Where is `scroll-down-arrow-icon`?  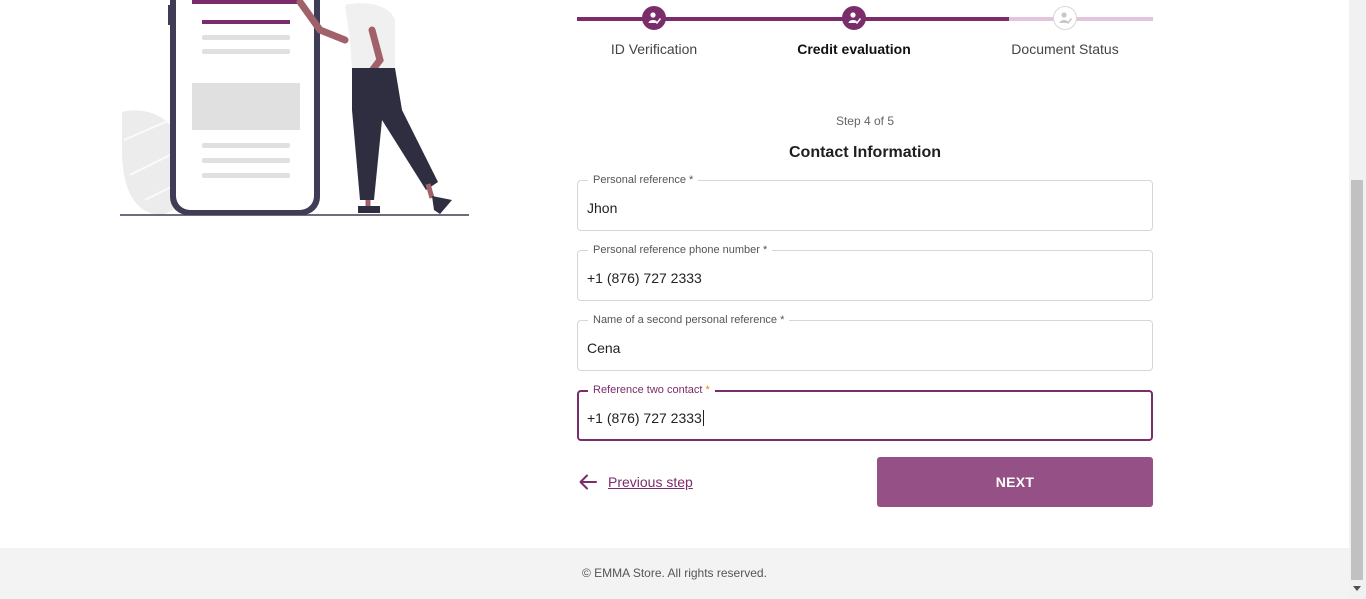
scroll-down-arrow-icon is located at coordinates (1357, 588).